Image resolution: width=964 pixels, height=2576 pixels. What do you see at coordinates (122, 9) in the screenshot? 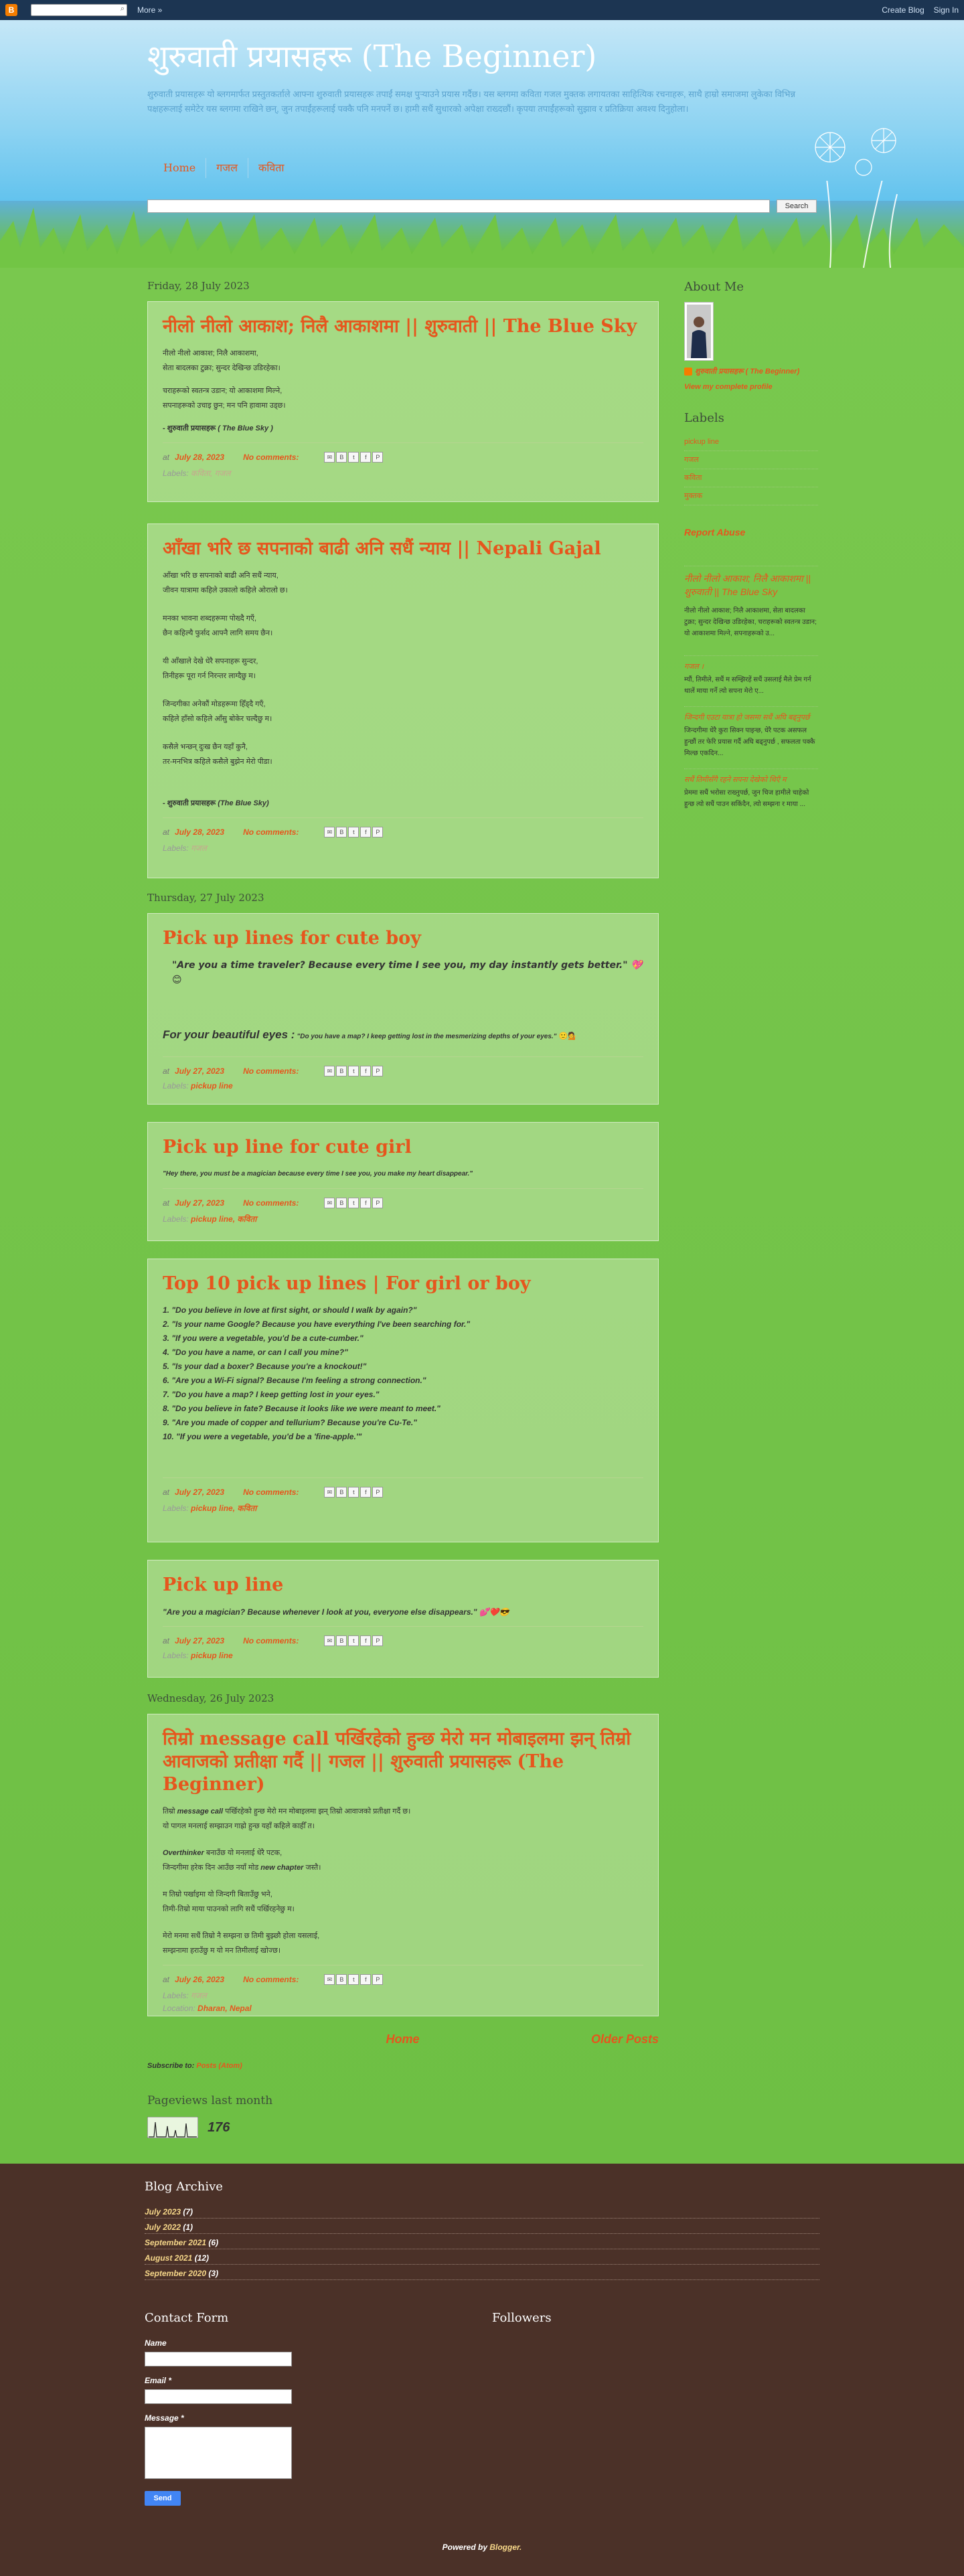
I see `search-icon: ⌕` at bounding box center [122, 9].